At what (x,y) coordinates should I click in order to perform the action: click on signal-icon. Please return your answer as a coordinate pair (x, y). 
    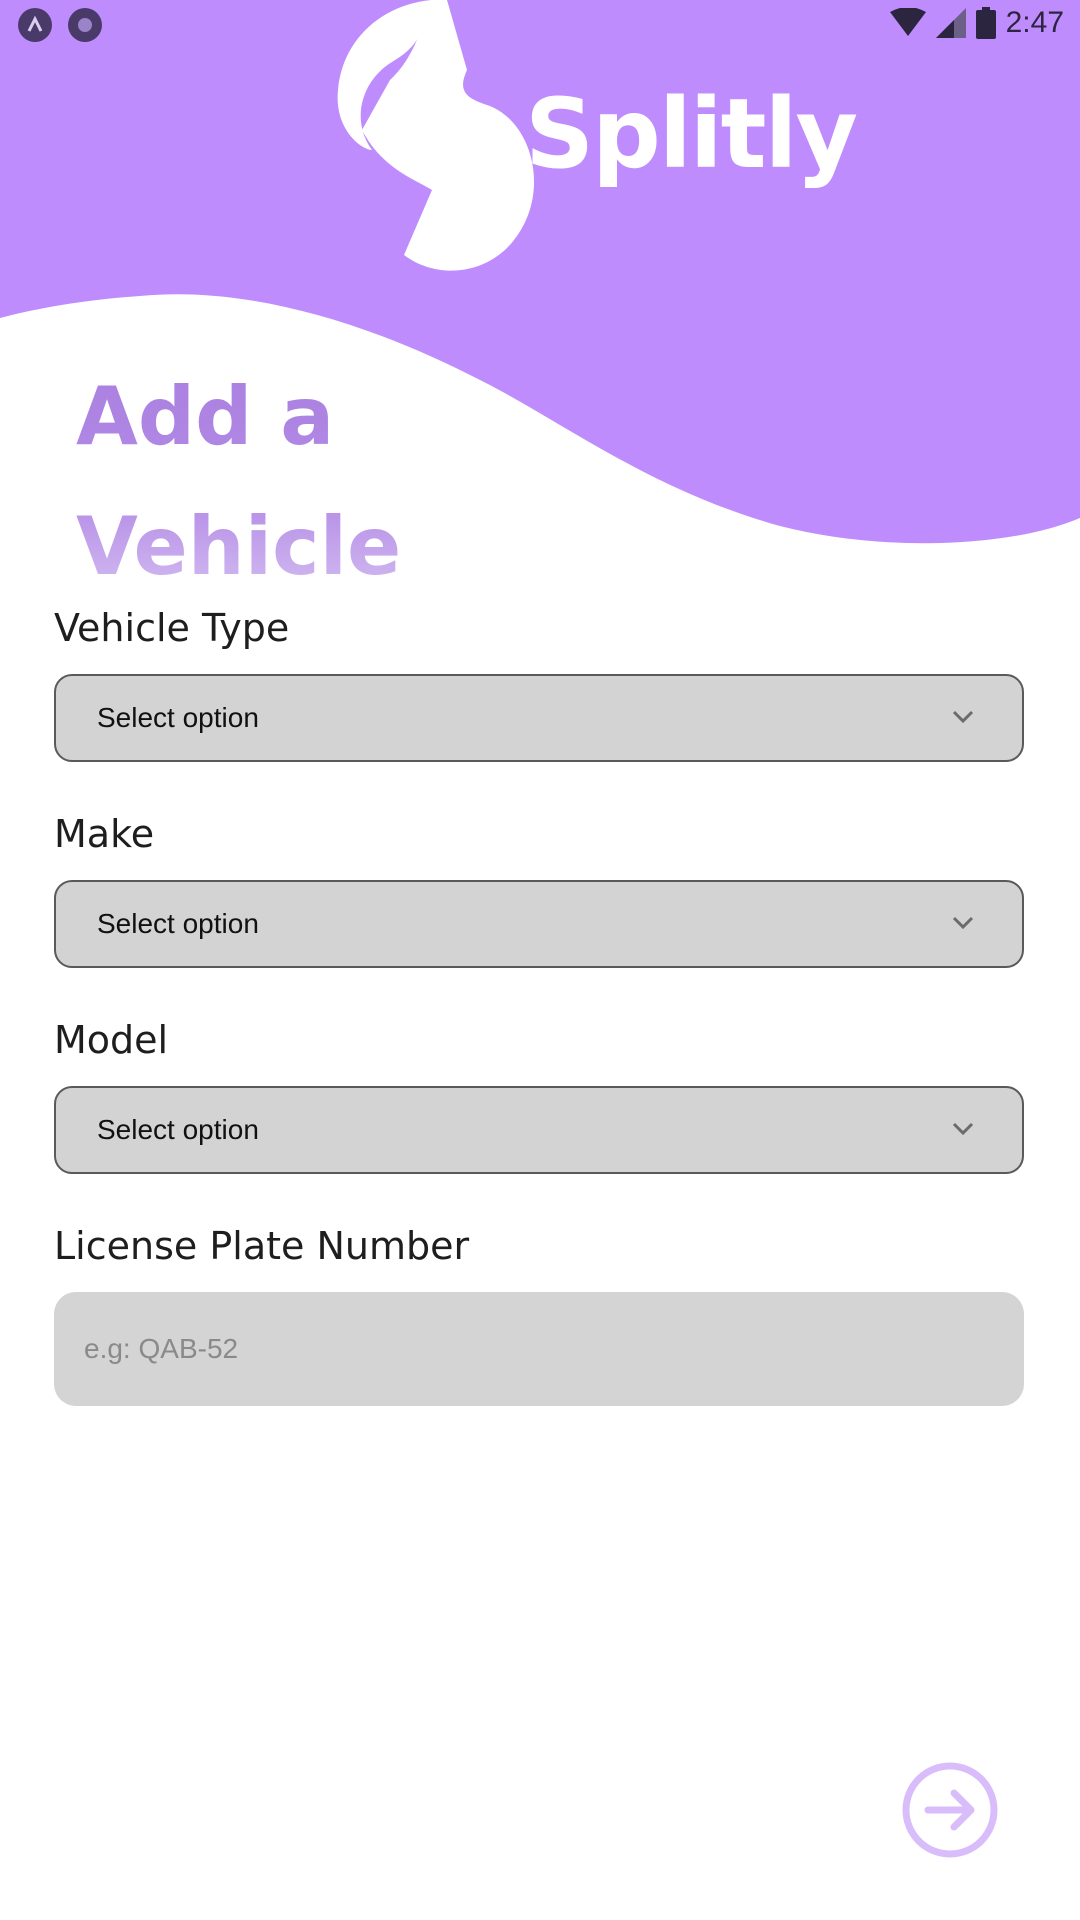
    Looking at the image, I should click on (950, 23).